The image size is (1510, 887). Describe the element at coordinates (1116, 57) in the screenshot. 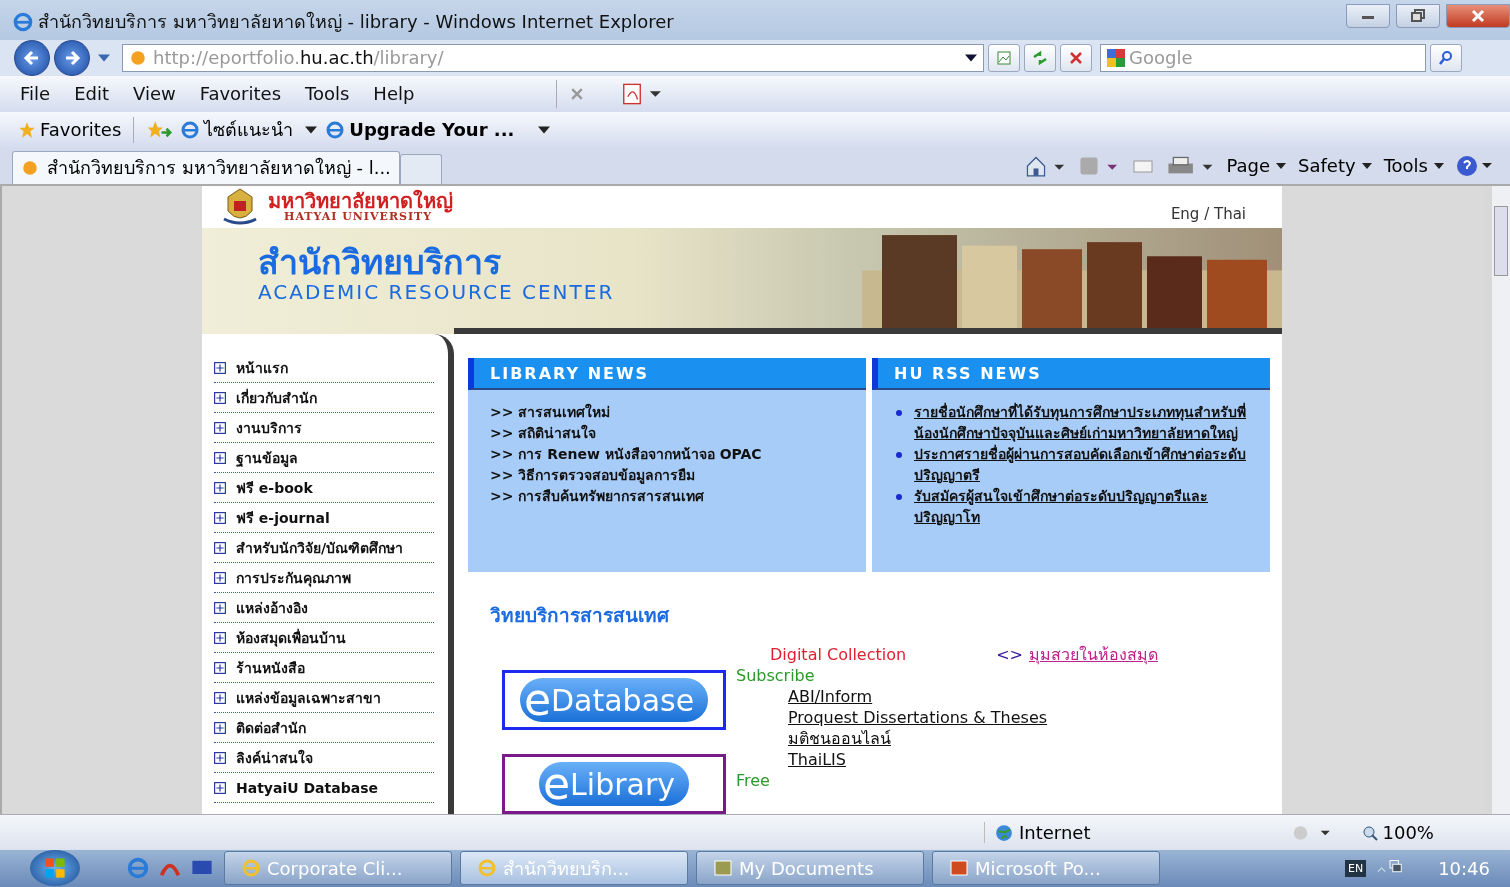

I see `search-provider-icon` at that location.